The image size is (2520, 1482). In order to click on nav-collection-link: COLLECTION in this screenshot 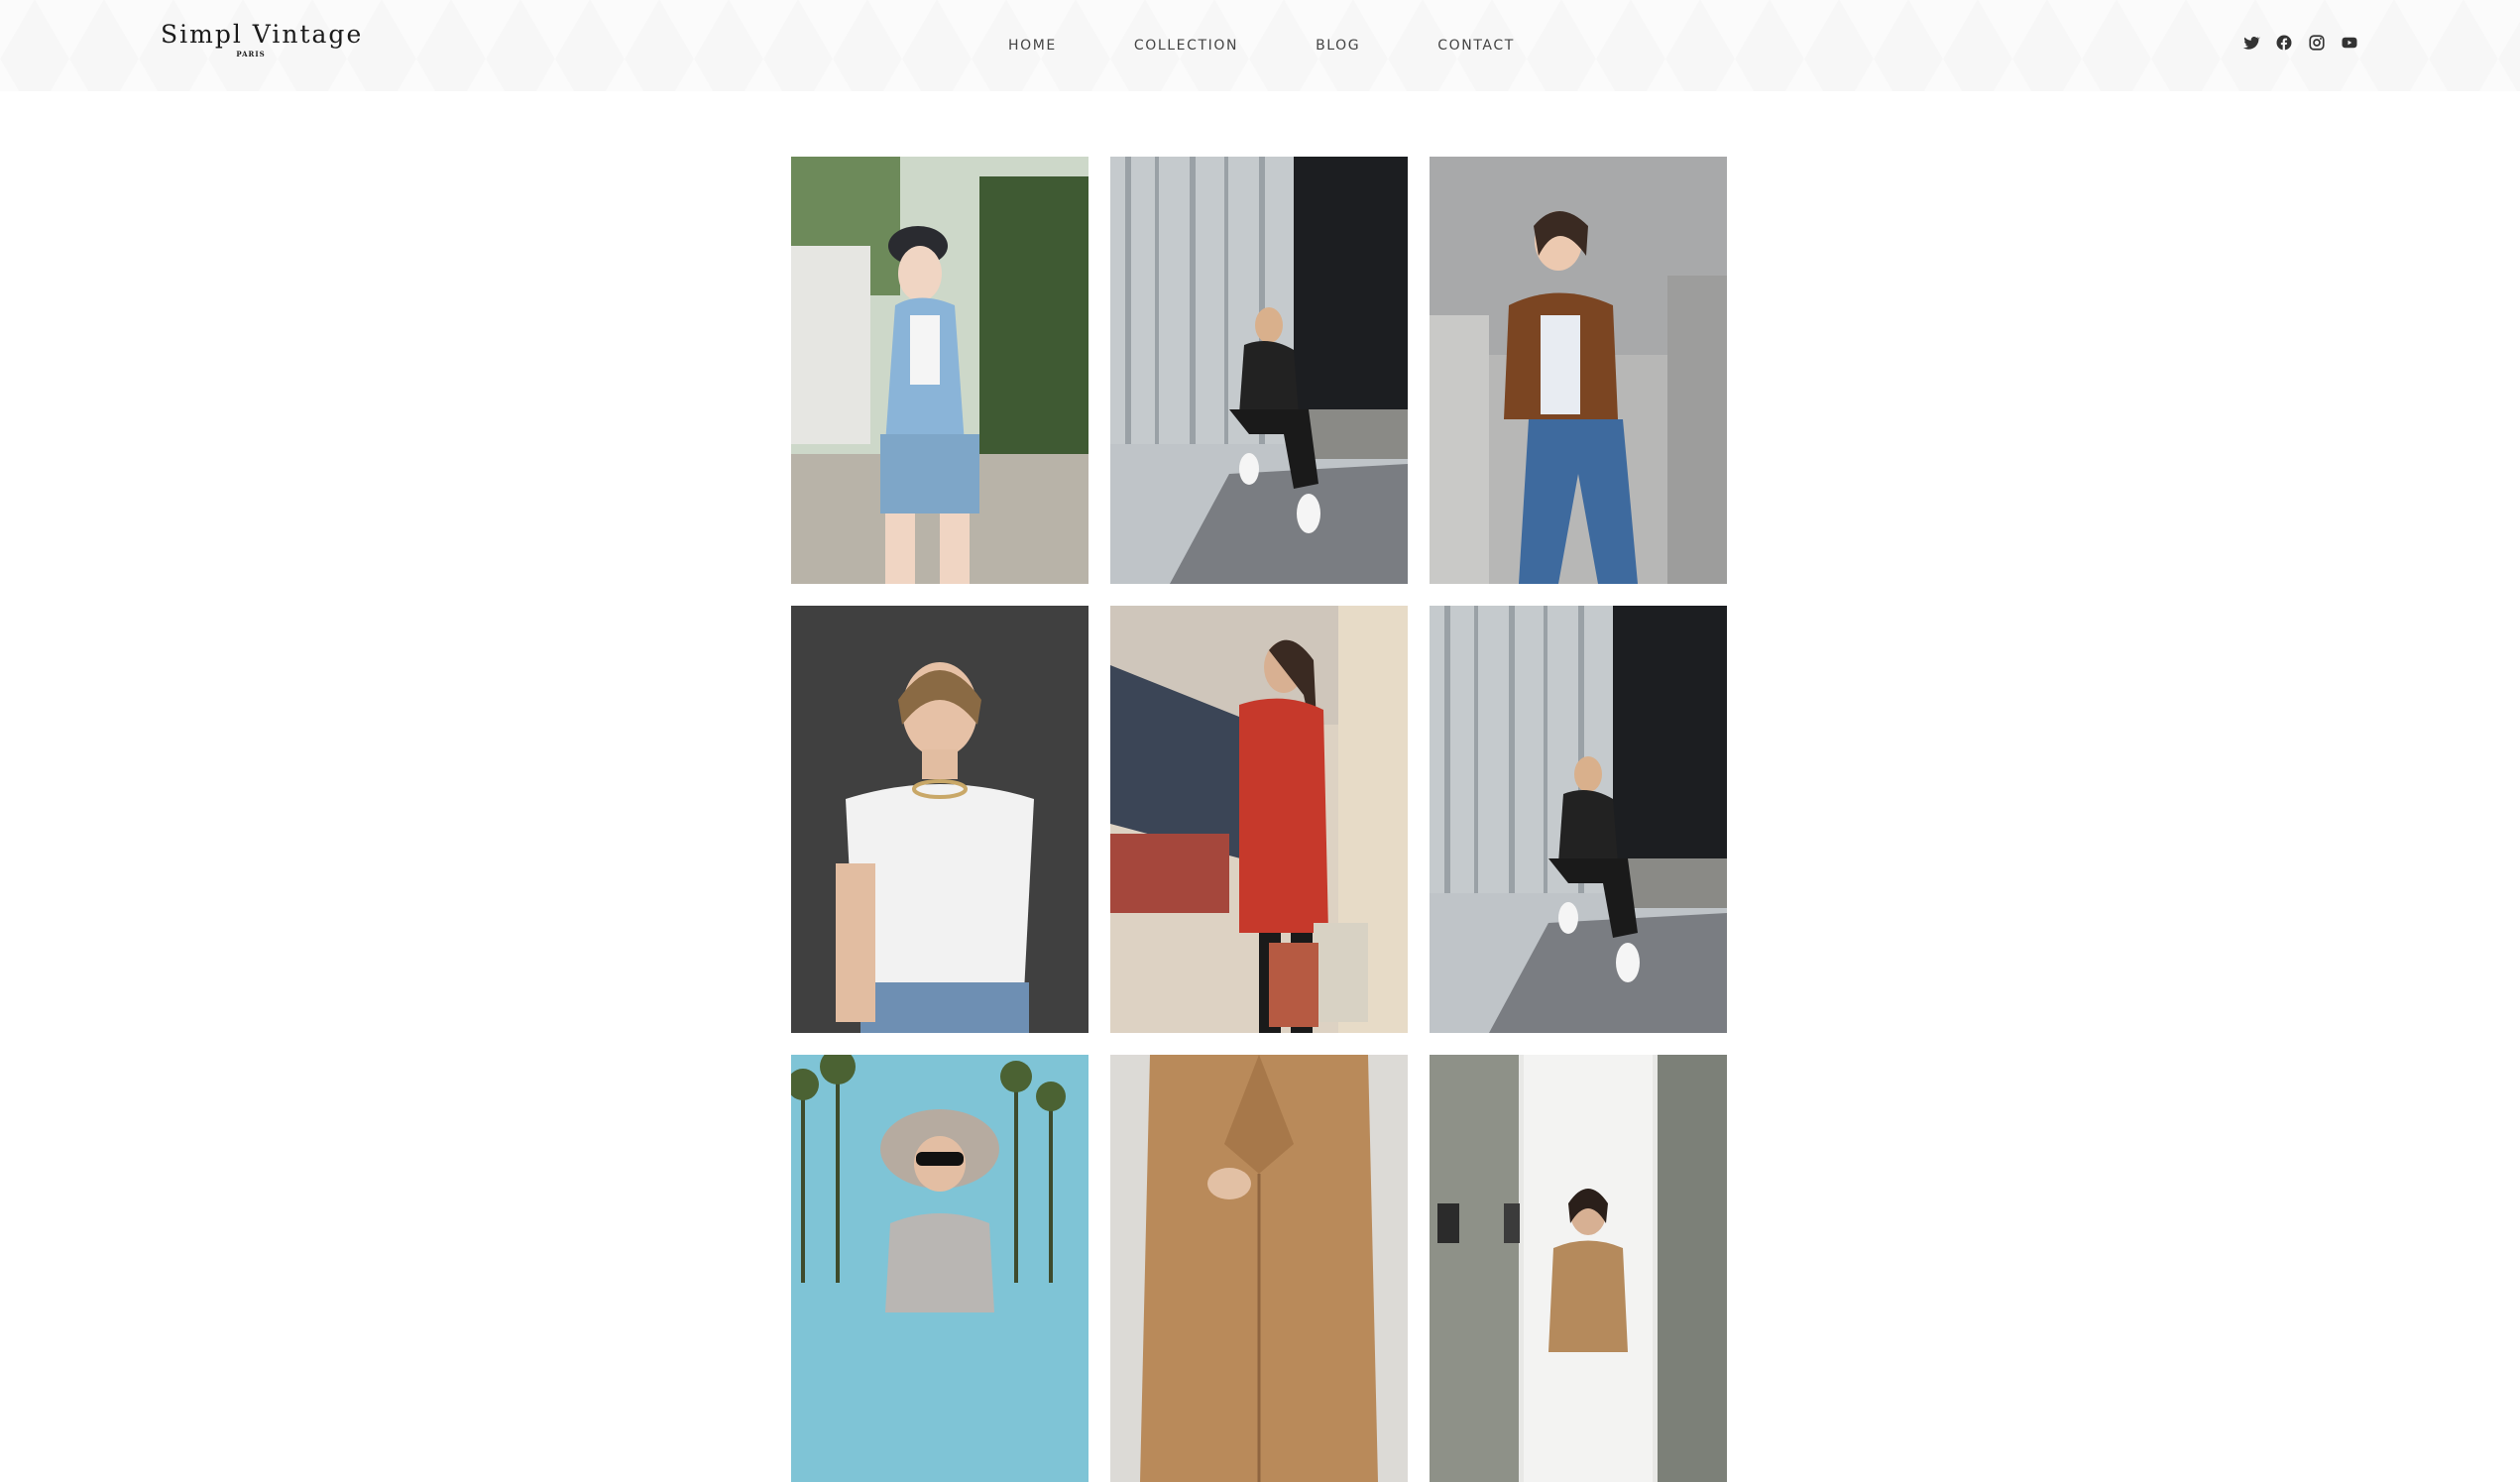, I will do `click(1186, 46)`.